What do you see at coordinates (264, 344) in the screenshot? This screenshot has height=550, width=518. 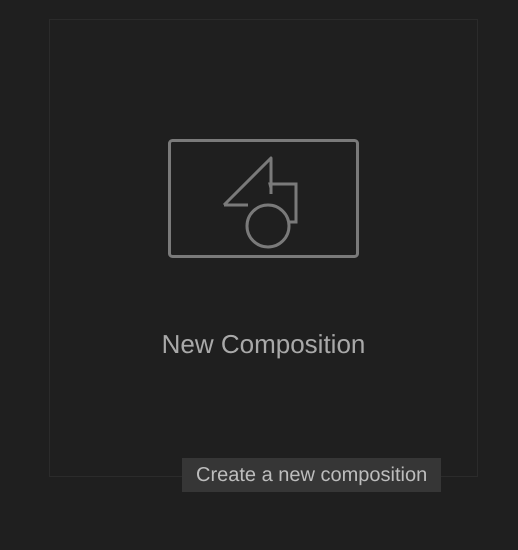 I see `card-label: New Composition` at bounding box center [264, 344].